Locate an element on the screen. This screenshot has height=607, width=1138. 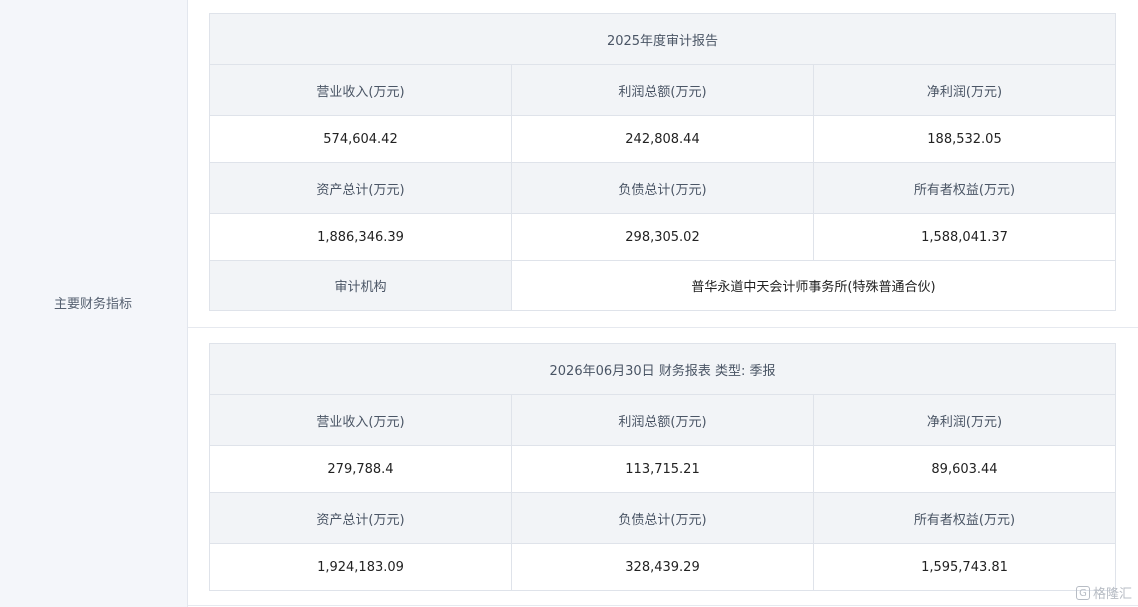
section-label: 主要财务指标 is located at coordinates (92, 304).